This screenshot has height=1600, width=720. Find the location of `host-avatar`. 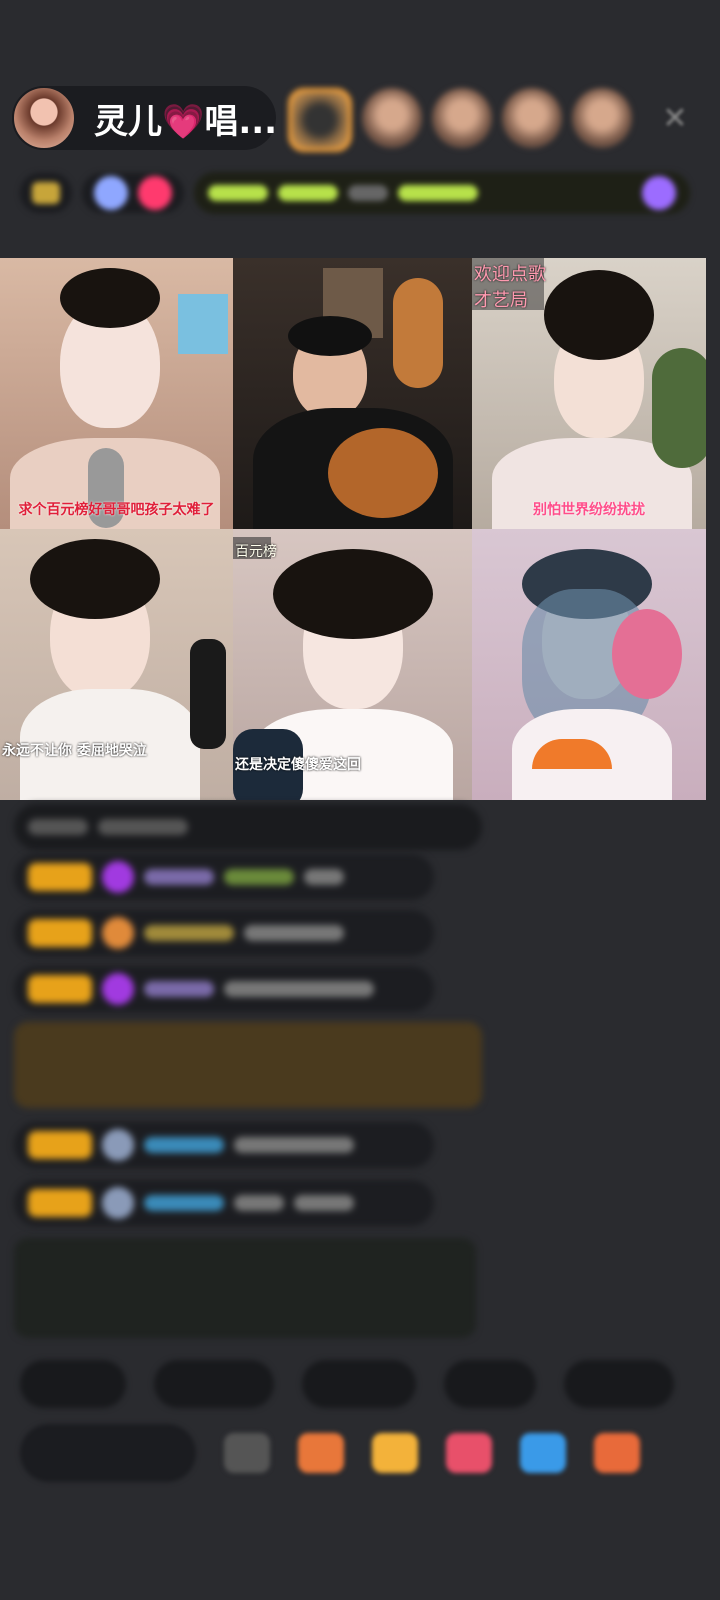

host-avatar is located at coordinates (44, 118).